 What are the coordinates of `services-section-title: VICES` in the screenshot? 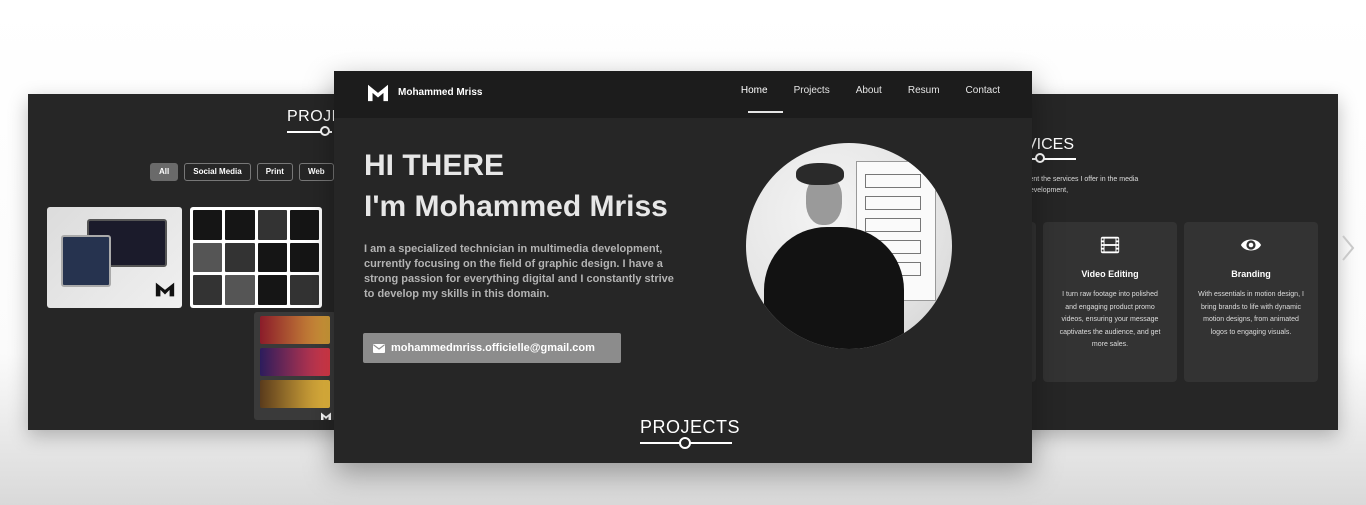 It's located at (1050, 144).